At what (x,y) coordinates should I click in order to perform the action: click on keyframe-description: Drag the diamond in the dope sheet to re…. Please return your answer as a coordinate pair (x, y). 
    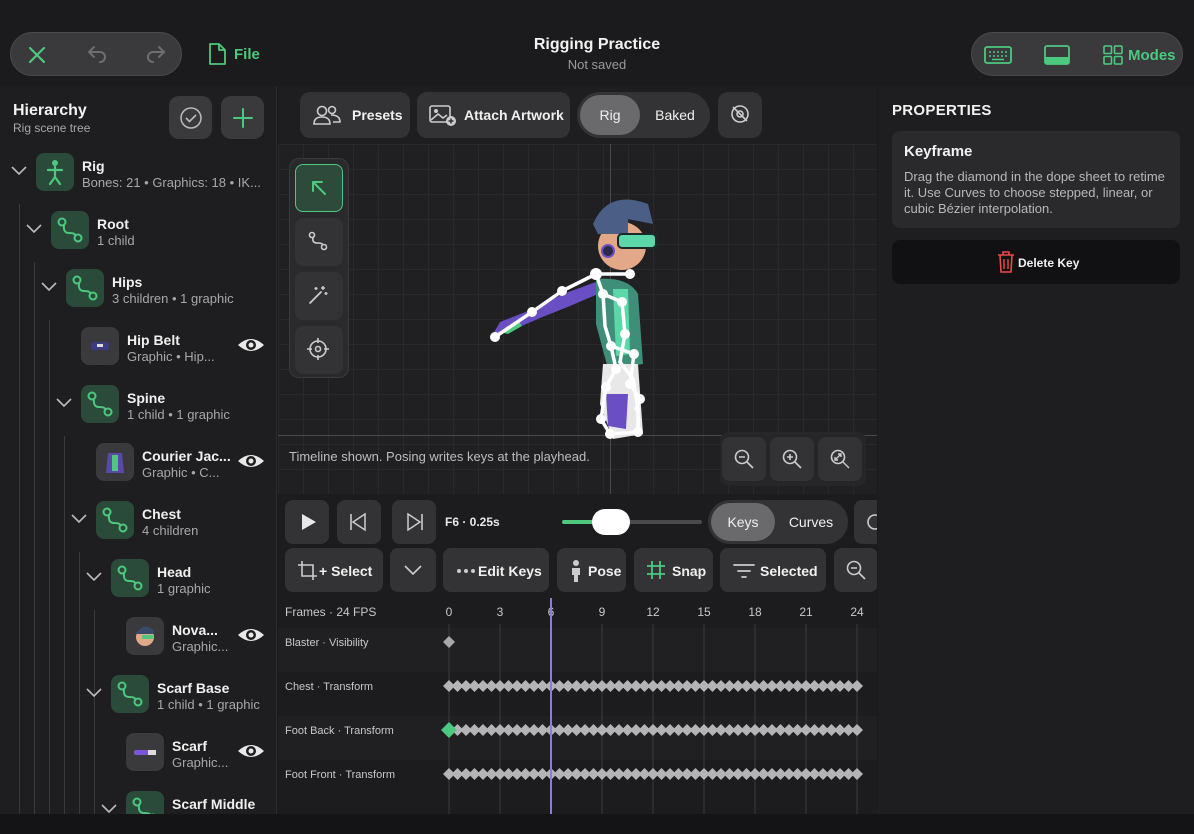
    Looking at the image, I should click on (1034, 192).